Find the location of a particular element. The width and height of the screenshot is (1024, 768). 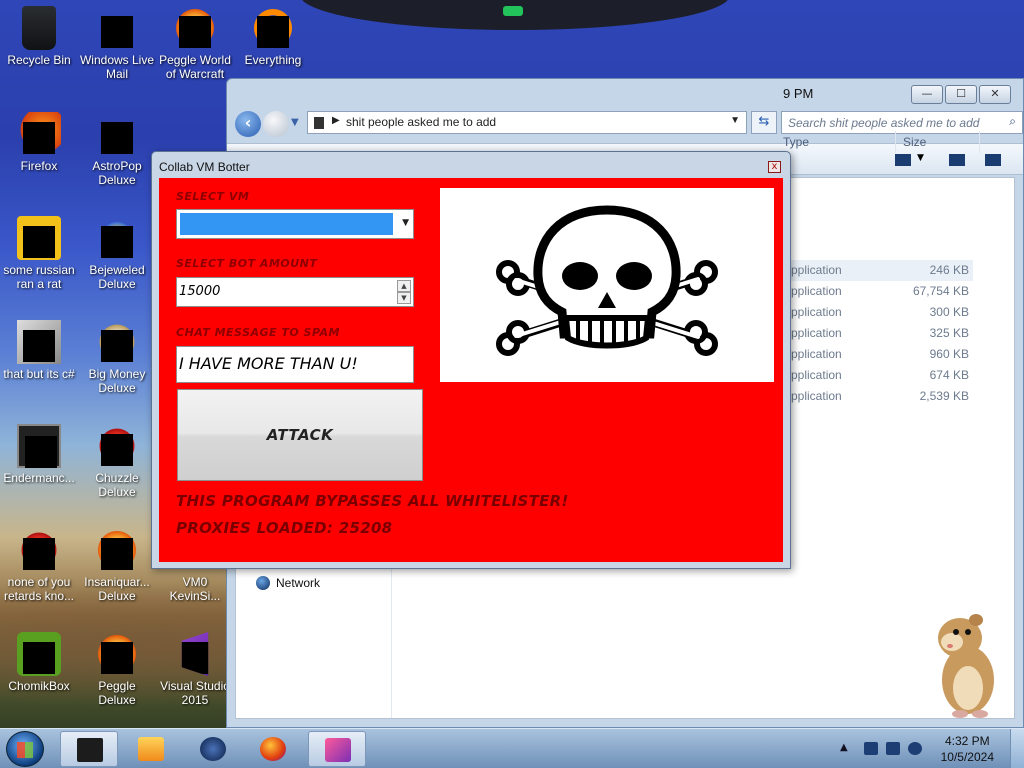

botter-app-icon is located at coordinates (338, 750).